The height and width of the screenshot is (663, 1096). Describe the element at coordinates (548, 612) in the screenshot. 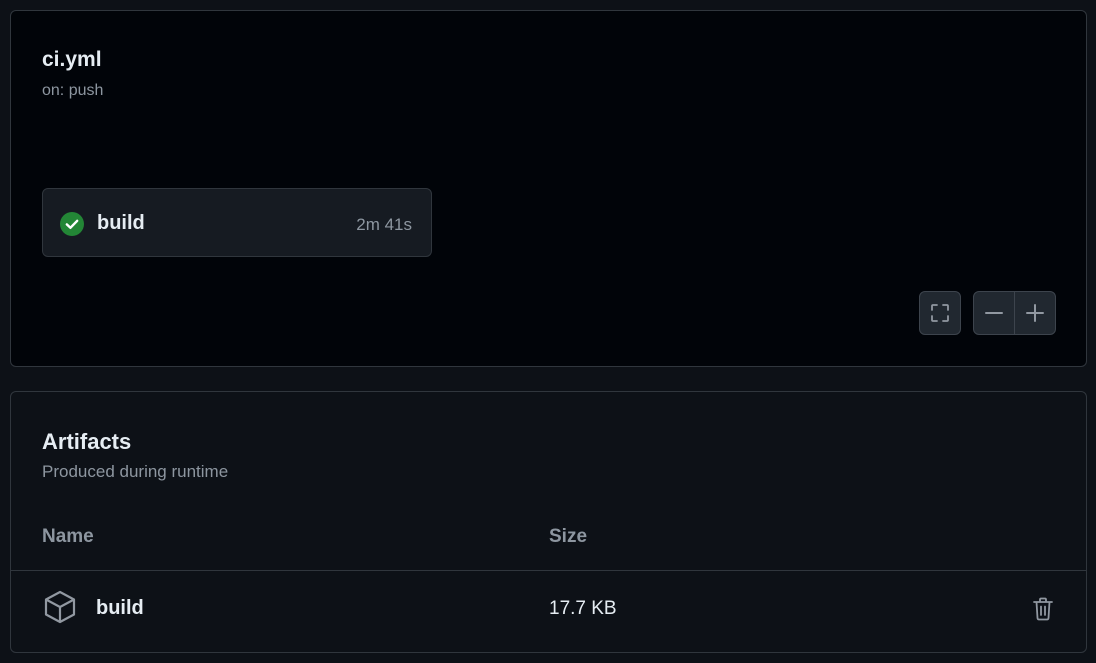

I see `table-row: build 17.7 KB` at that location.